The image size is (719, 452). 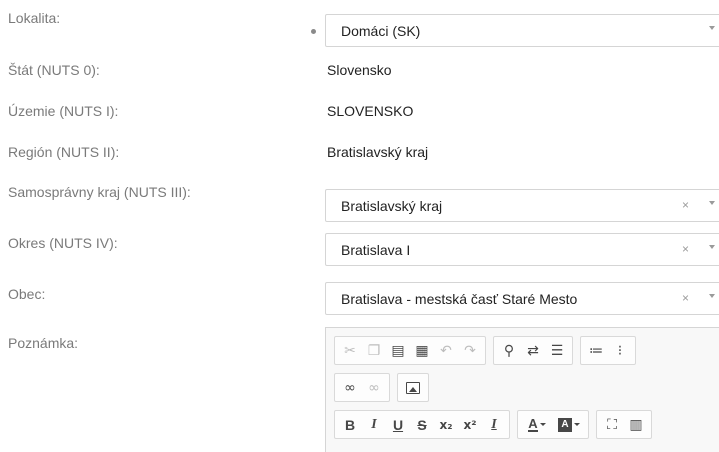 I want to click on editor-toolbar-row-3: B I U S x₂ x² I A A ⛶ ▥, so click(x=496, y=424).